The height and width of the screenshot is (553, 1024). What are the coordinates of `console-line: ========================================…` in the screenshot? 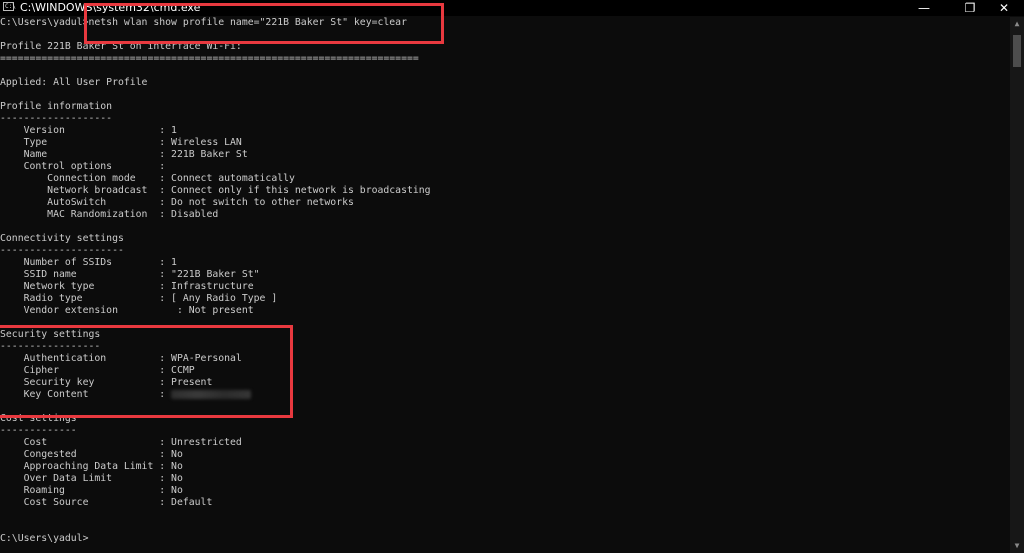 It's located at (209, 58).